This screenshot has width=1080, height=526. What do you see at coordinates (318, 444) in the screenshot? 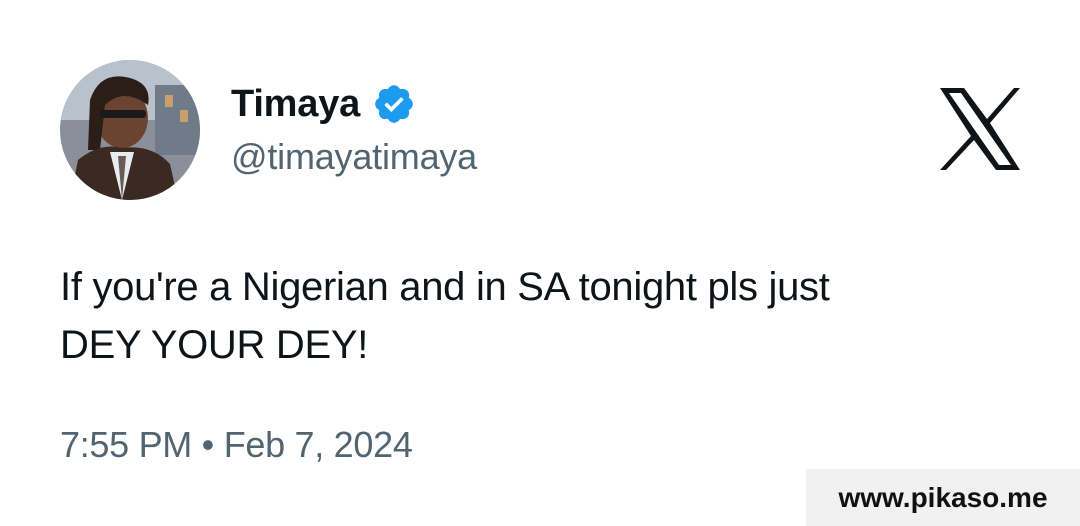
I see `tweet-date: Feb 7, 2024` at bounding box center [318, 444].